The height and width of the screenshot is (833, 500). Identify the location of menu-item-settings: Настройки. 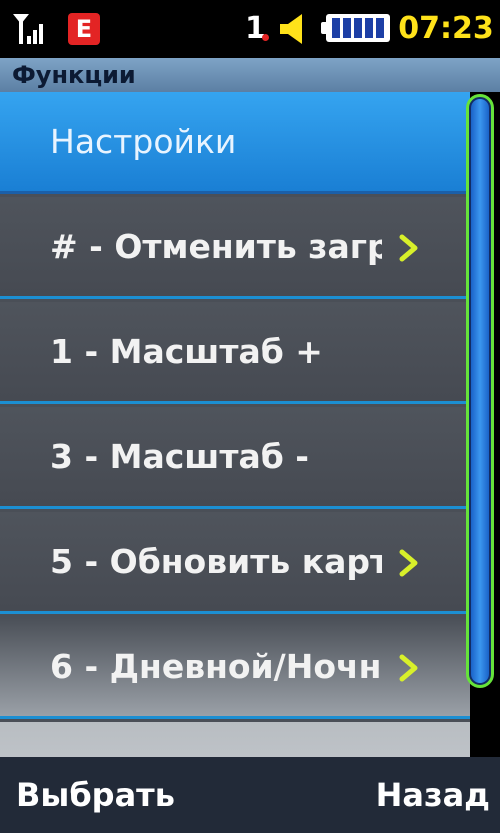
(235, 143).